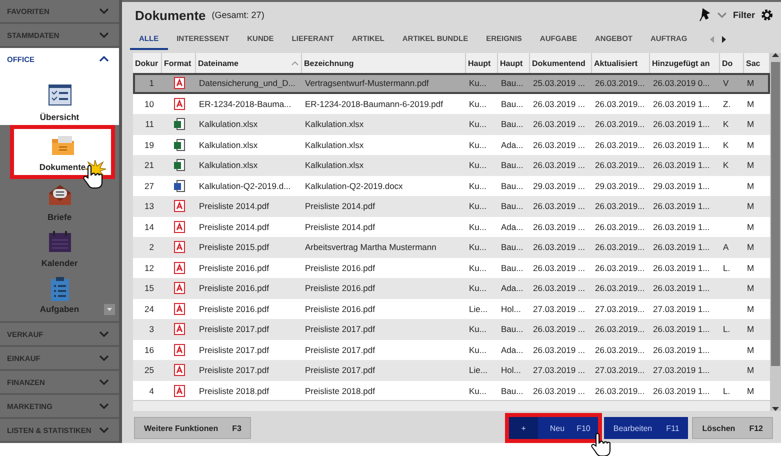 Image resolution: width=781 pixels, height=456 pixels. What do you see at coordinates (451, 405) in the screenshot?
I see `horizontal-scrollbar` at bounding box center [451, 405].